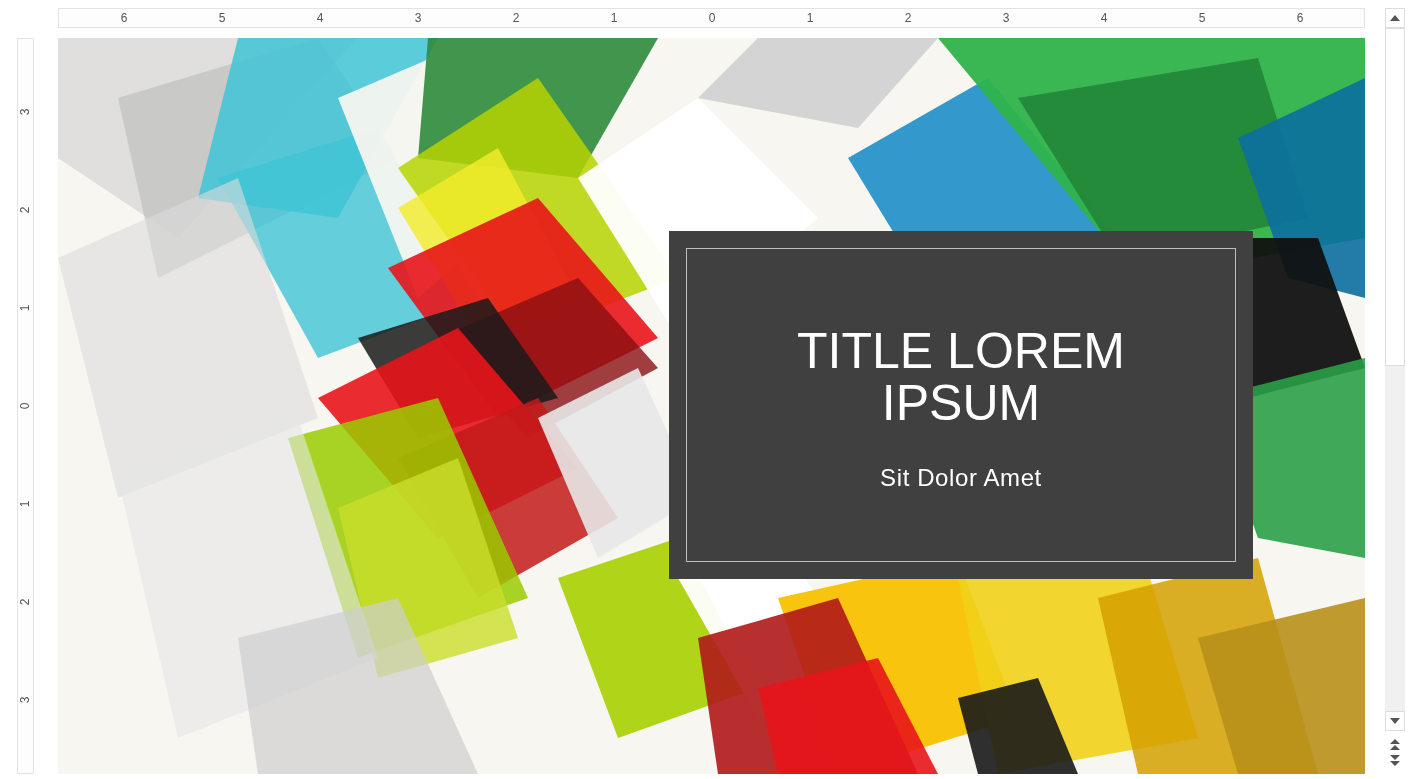  I want to click on up-triangle-icon, so click(1395, 18).